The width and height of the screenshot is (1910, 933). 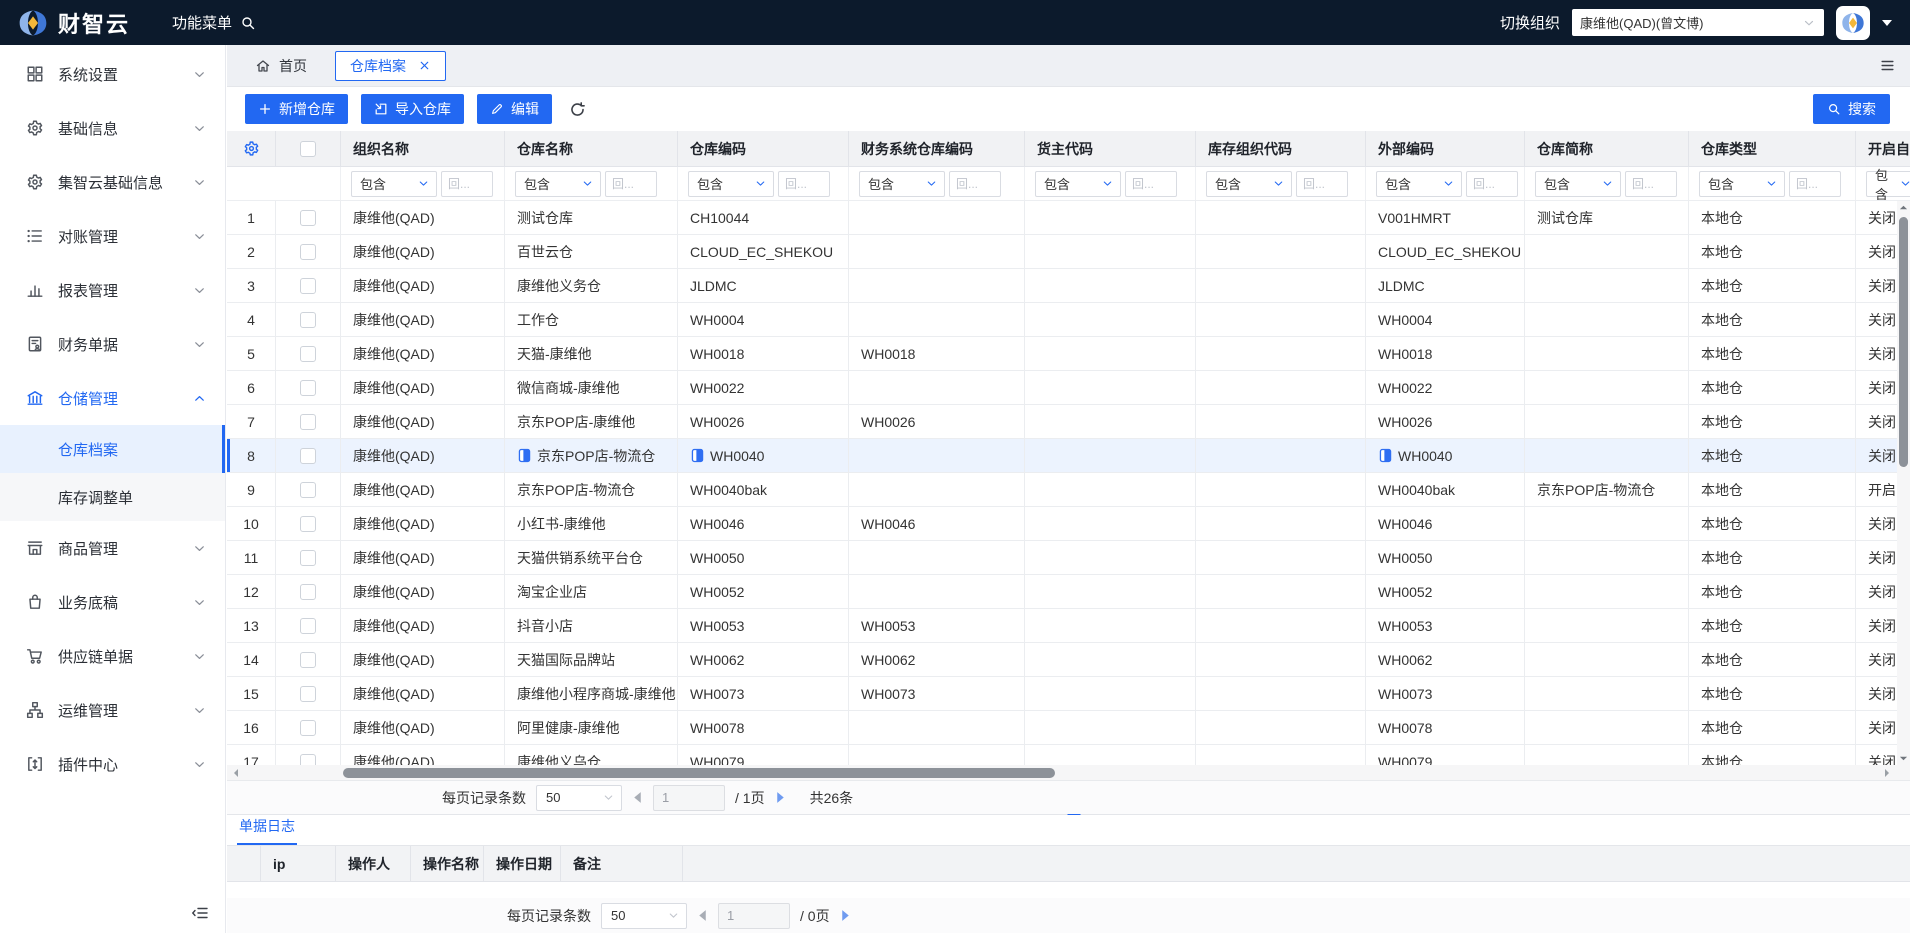 I want to click on tab-list-icon, so click(x=1887, y=65).